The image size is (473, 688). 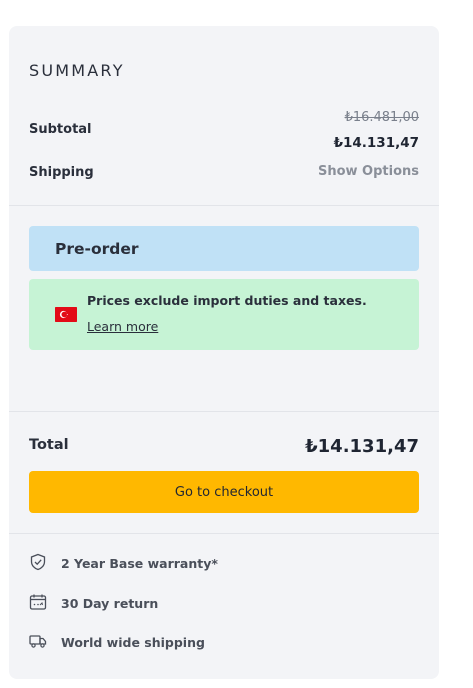 What do you see at coordinates (38, 602) in the screenshot?
I see `calendar-return-icon` at bounding box center [38, 602].